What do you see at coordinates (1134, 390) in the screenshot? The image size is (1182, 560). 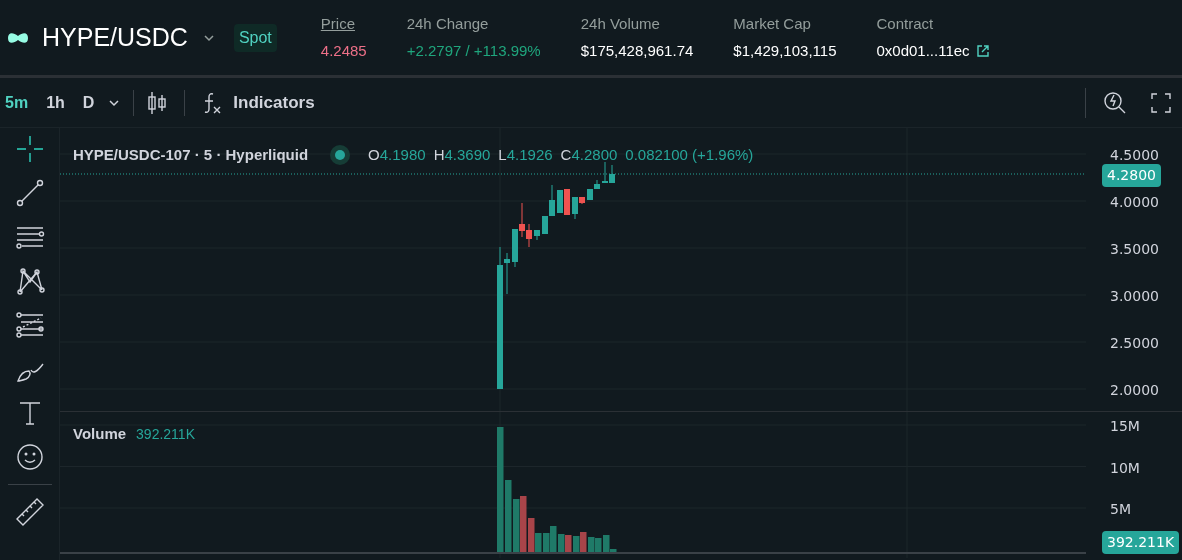 I see `price-tick: 2.0000` at bounding box center [1134, 390].